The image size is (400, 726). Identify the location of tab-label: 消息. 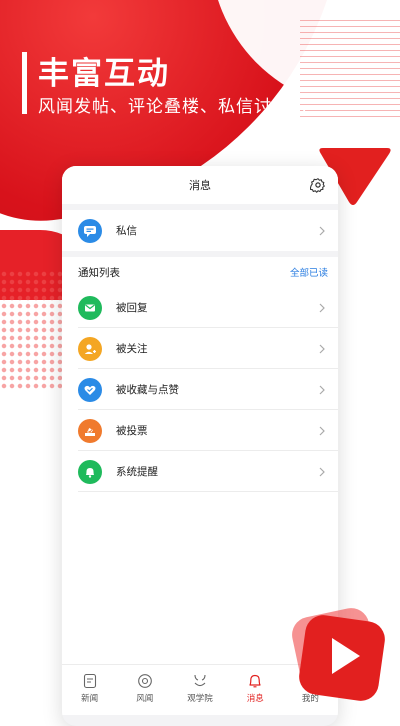
(255, 699).